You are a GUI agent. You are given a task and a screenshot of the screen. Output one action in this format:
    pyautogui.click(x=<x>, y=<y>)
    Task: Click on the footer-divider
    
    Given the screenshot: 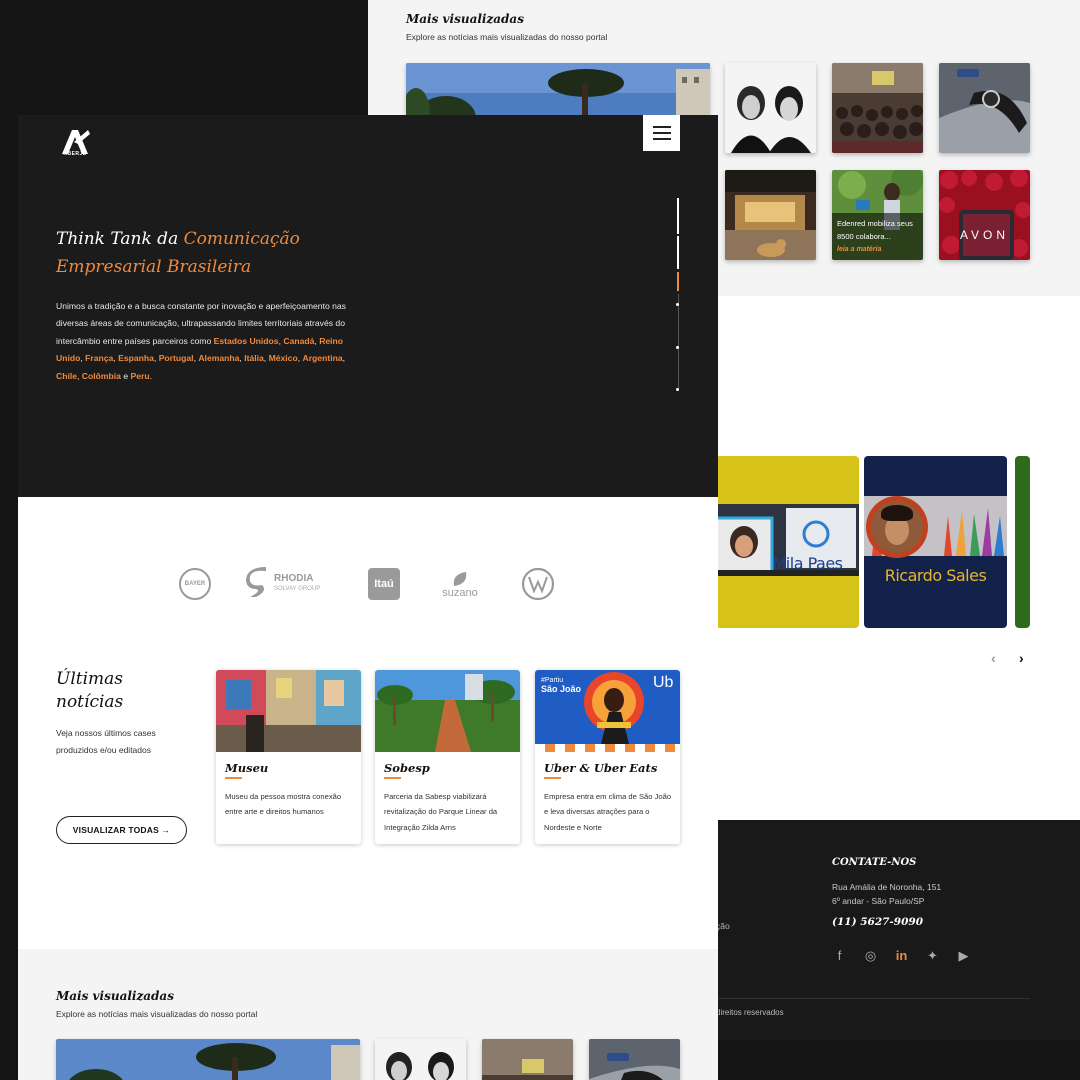 What is the action you would take?
    pyautogui.click(x=869, y=998)
    